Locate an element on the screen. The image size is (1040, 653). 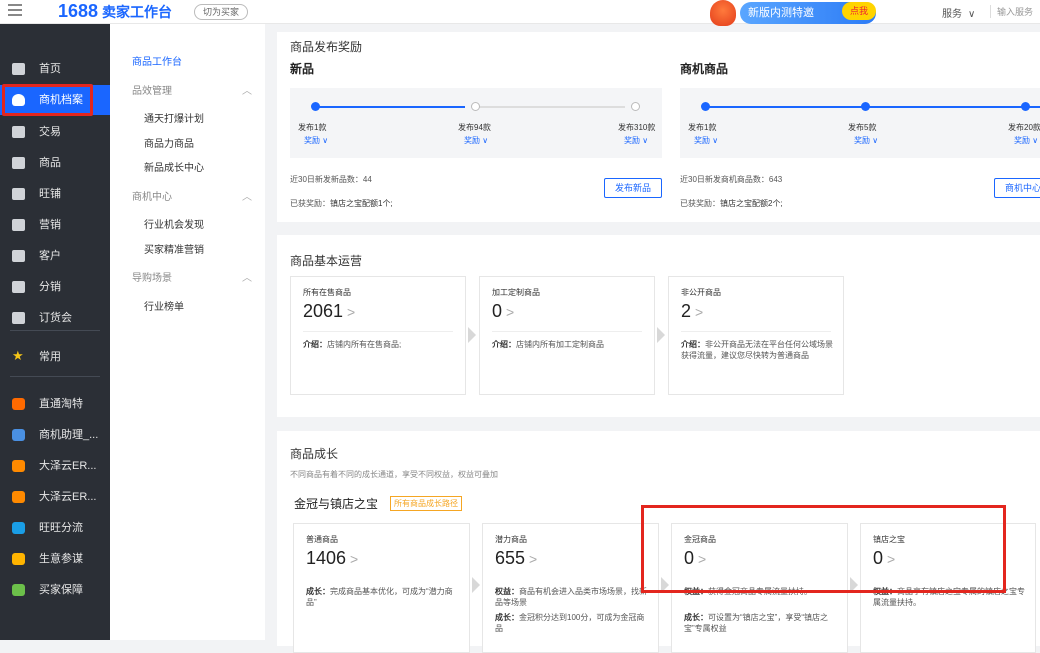
stat-value: 2 > is located at coordinates (692, 311).